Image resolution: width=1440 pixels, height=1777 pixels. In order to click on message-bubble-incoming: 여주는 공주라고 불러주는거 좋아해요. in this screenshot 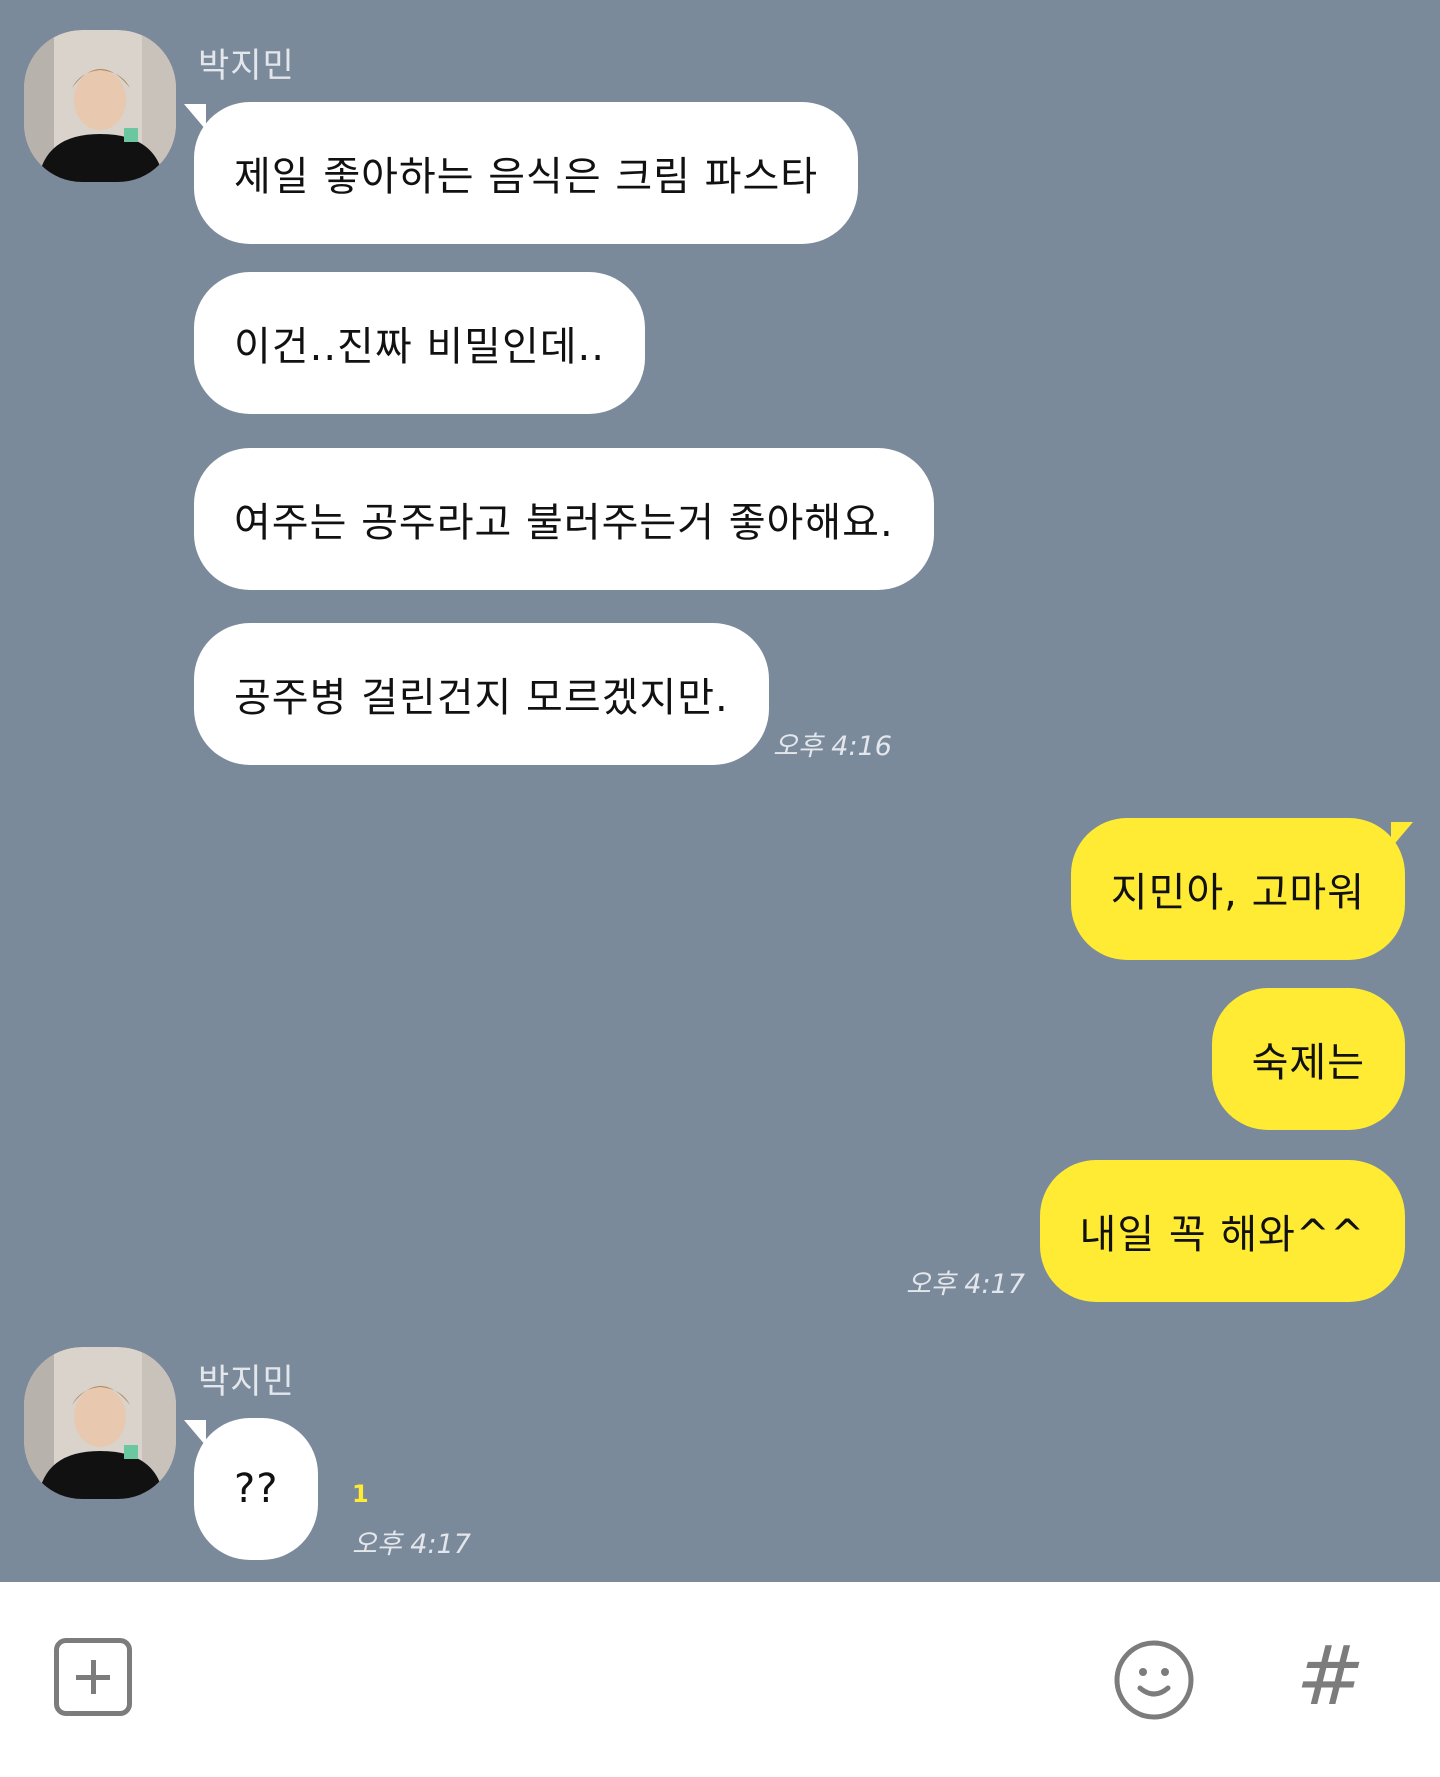, I will do `click(564, 519)`.